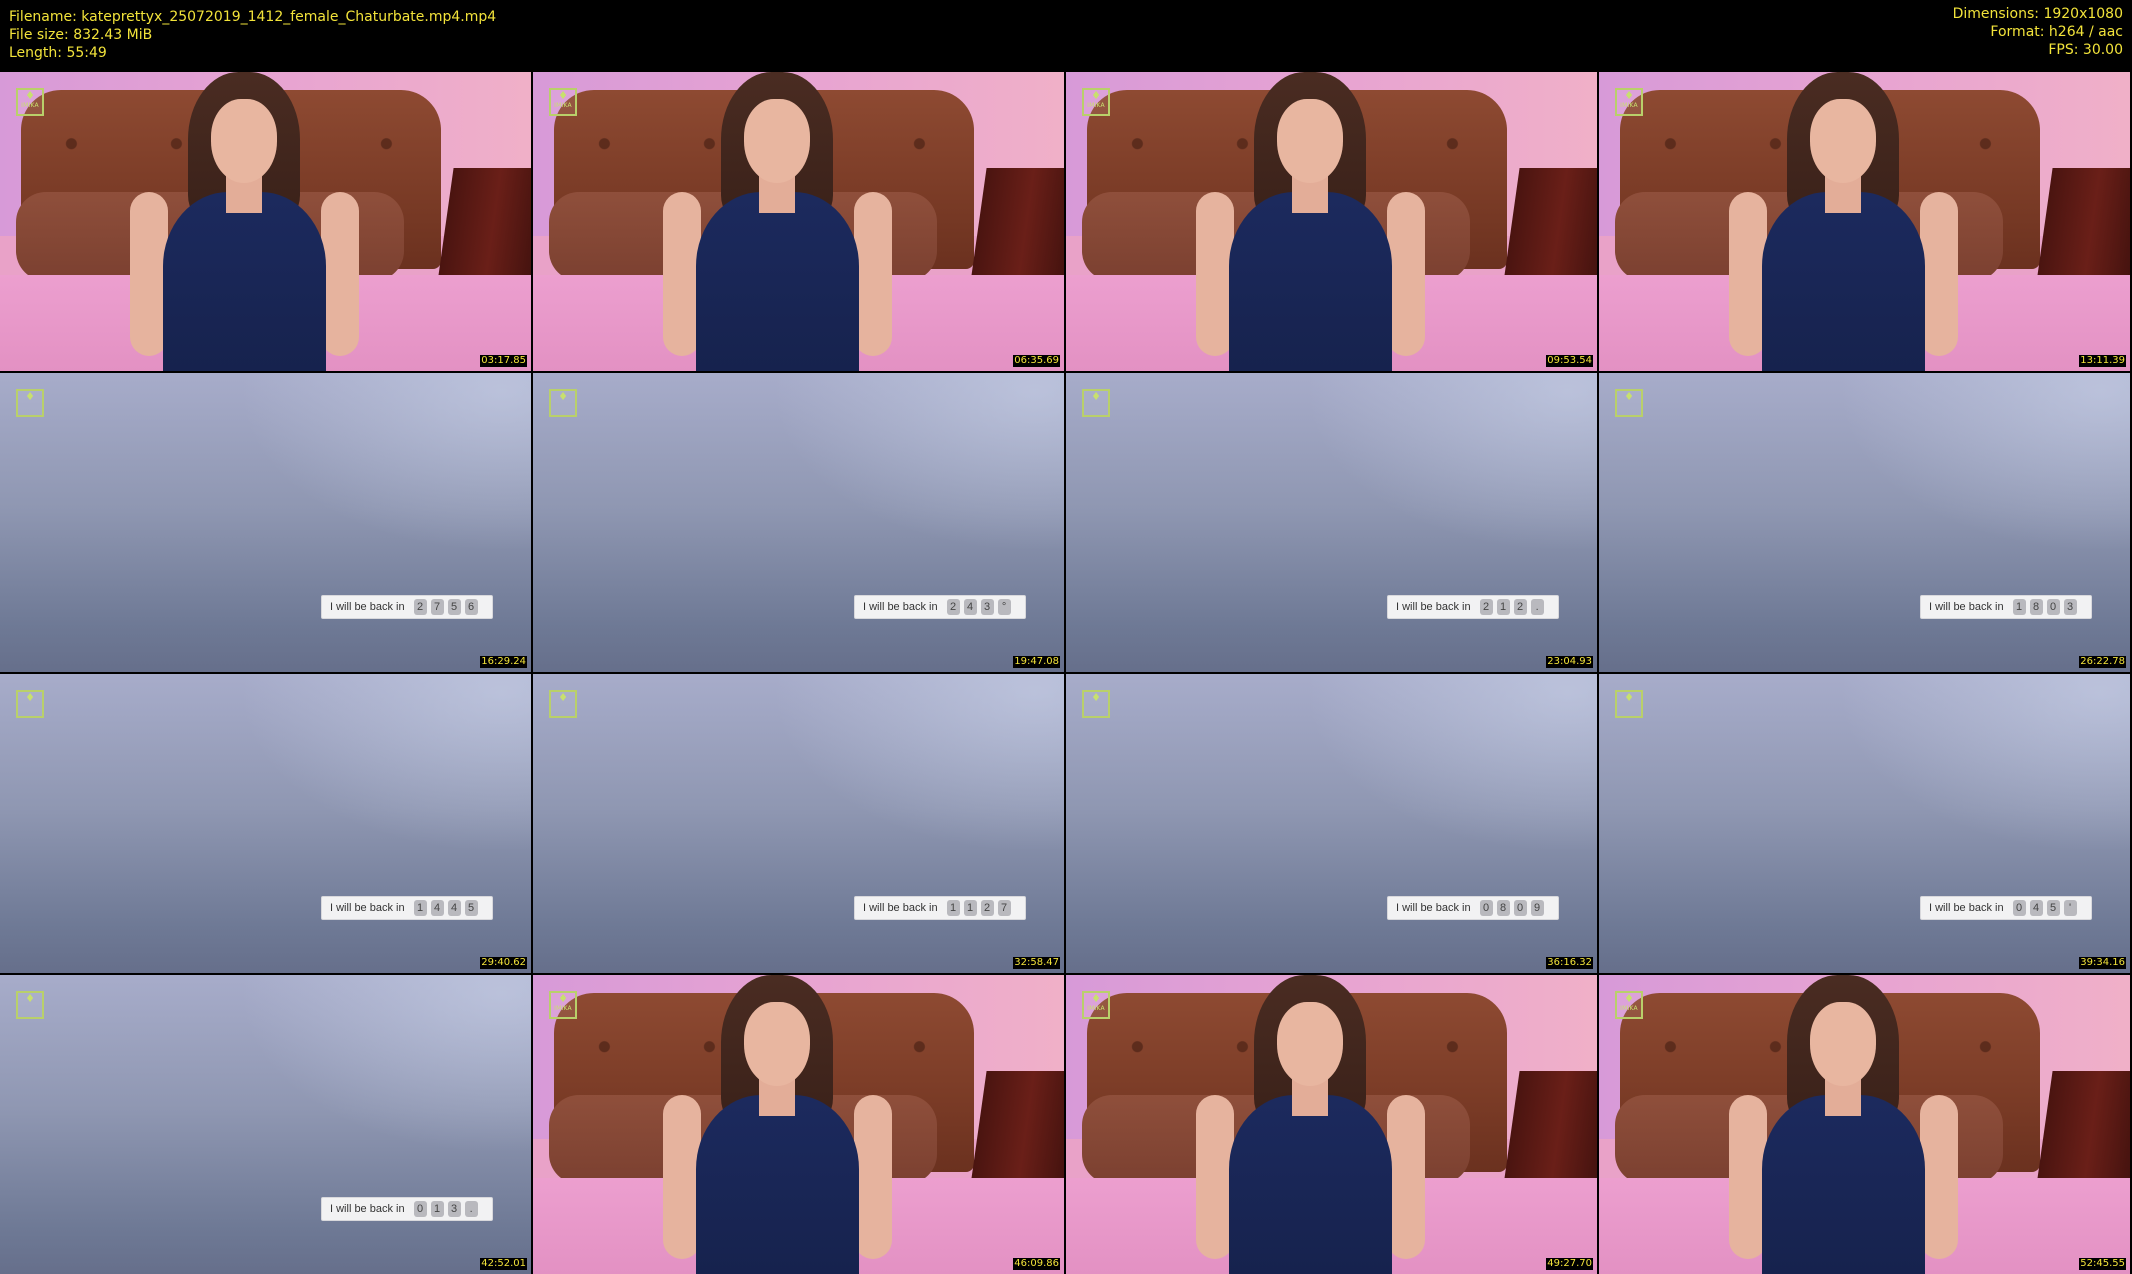 The width and height of the screenshot is (2132, 1274). What do you see at coordinates (1537, 908) in the screenshot?
I see `countdown-digit: 9` at bounding box center [1537, 908].